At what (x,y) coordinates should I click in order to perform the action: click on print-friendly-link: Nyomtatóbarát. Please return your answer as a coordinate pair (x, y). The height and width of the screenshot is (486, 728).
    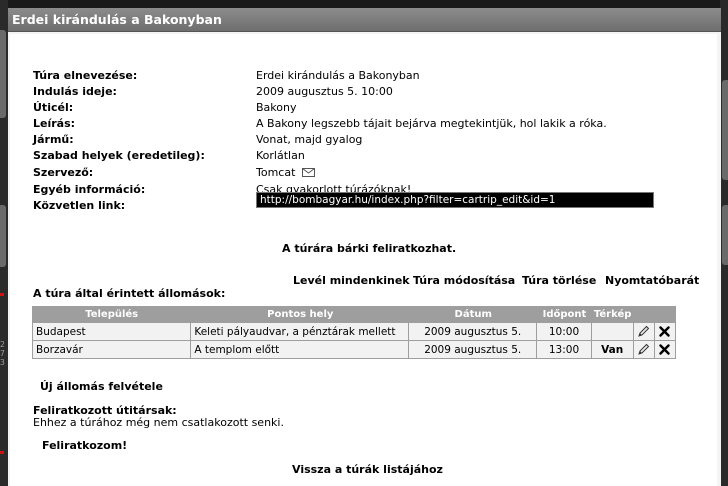
    Looking at the image, I should click on (652, 280).